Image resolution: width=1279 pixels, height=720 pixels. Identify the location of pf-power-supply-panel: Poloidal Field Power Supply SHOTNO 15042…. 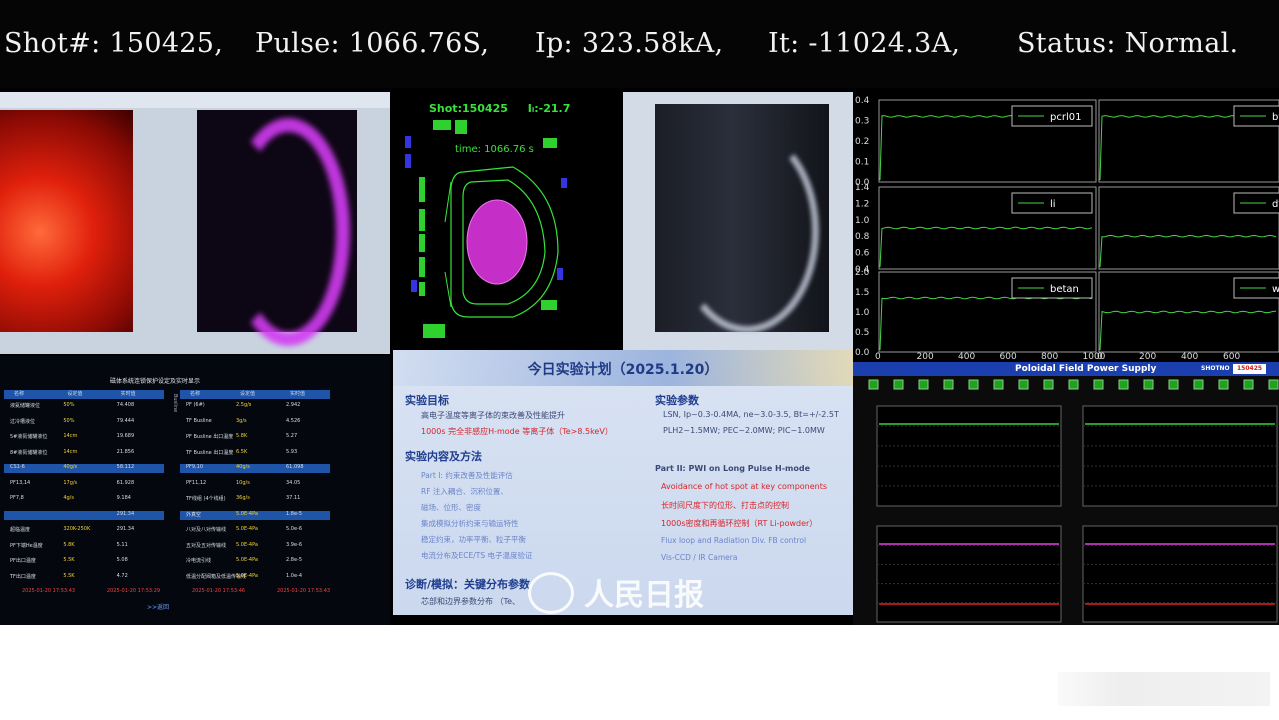
(1066, 493).